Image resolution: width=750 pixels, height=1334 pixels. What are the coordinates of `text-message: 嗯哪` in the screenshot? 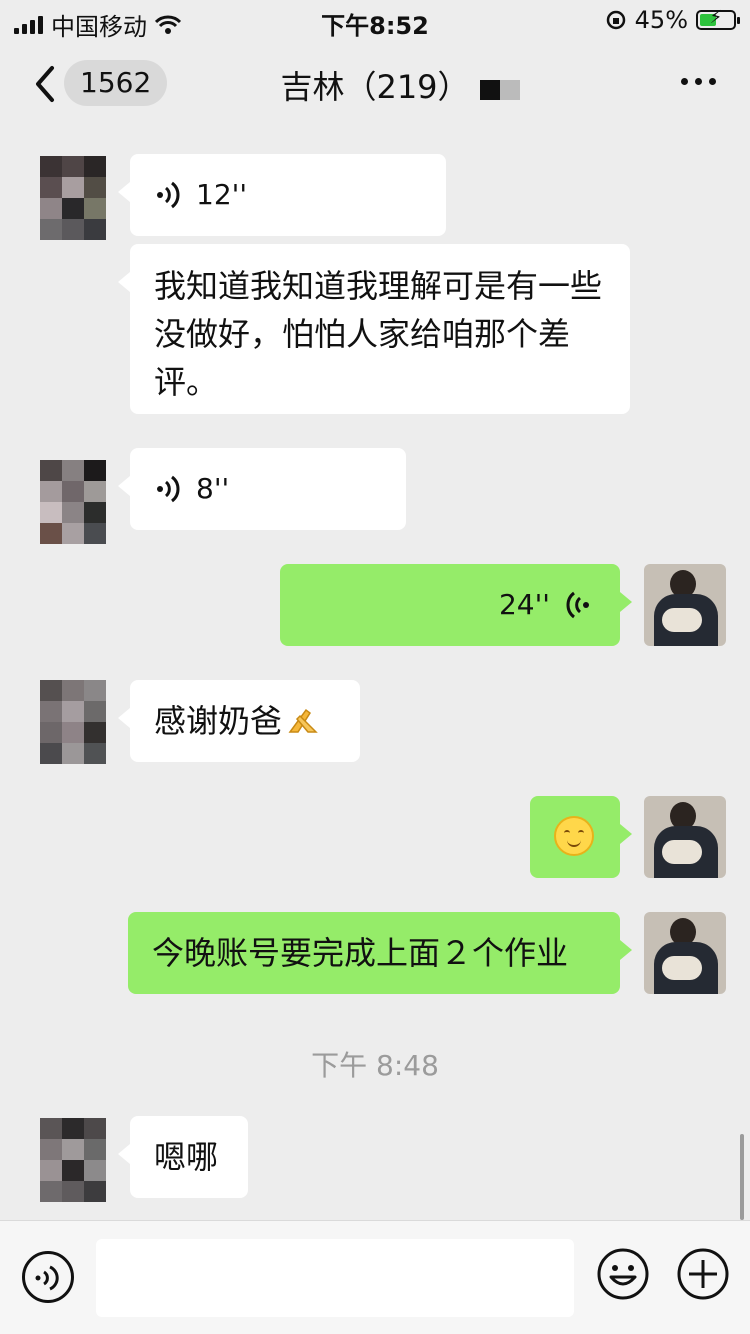 It's located at (183, 1157).